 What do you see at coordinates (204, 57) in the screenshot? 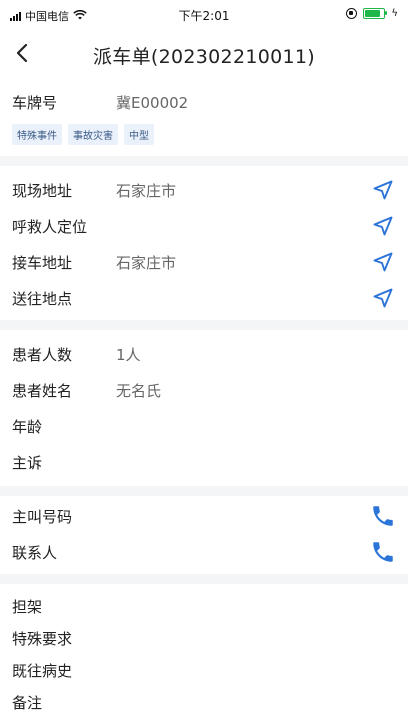
I see `page-title: 派车单(202302210011)` at bounding box center [204, 57].